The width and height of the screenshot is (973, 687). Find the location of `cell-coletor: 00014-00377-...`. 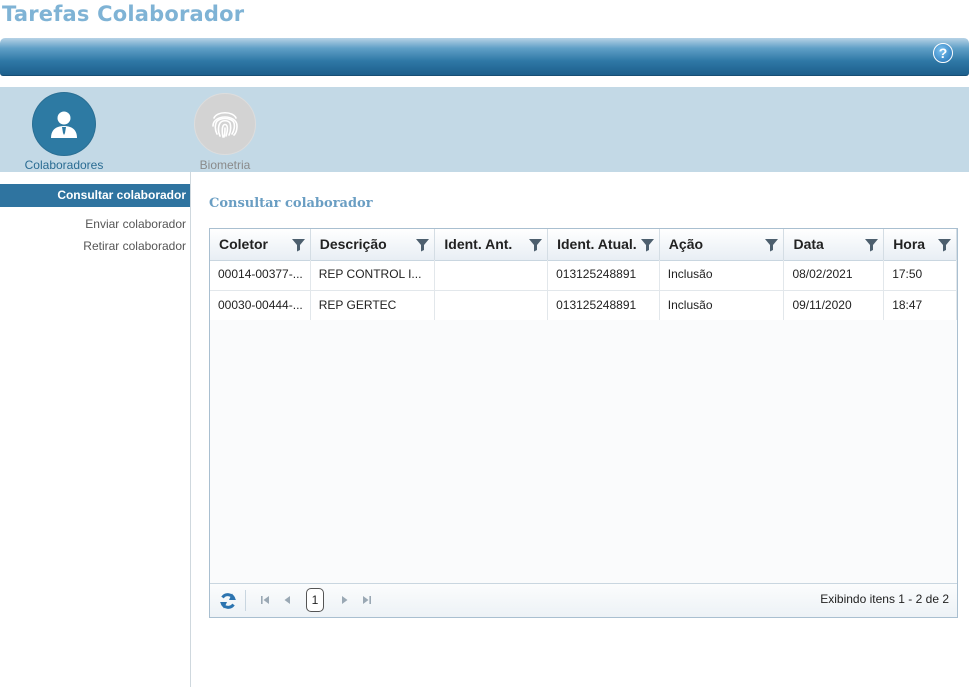

cell-coletor: 00014-00377-... is located at coordinates (260, 275).